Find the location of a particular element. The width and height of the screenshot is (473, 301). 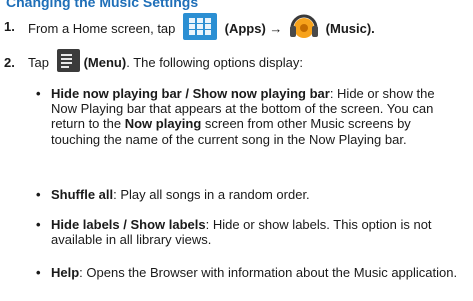

step-text-part: Tap is located at coordinates (38, 62).